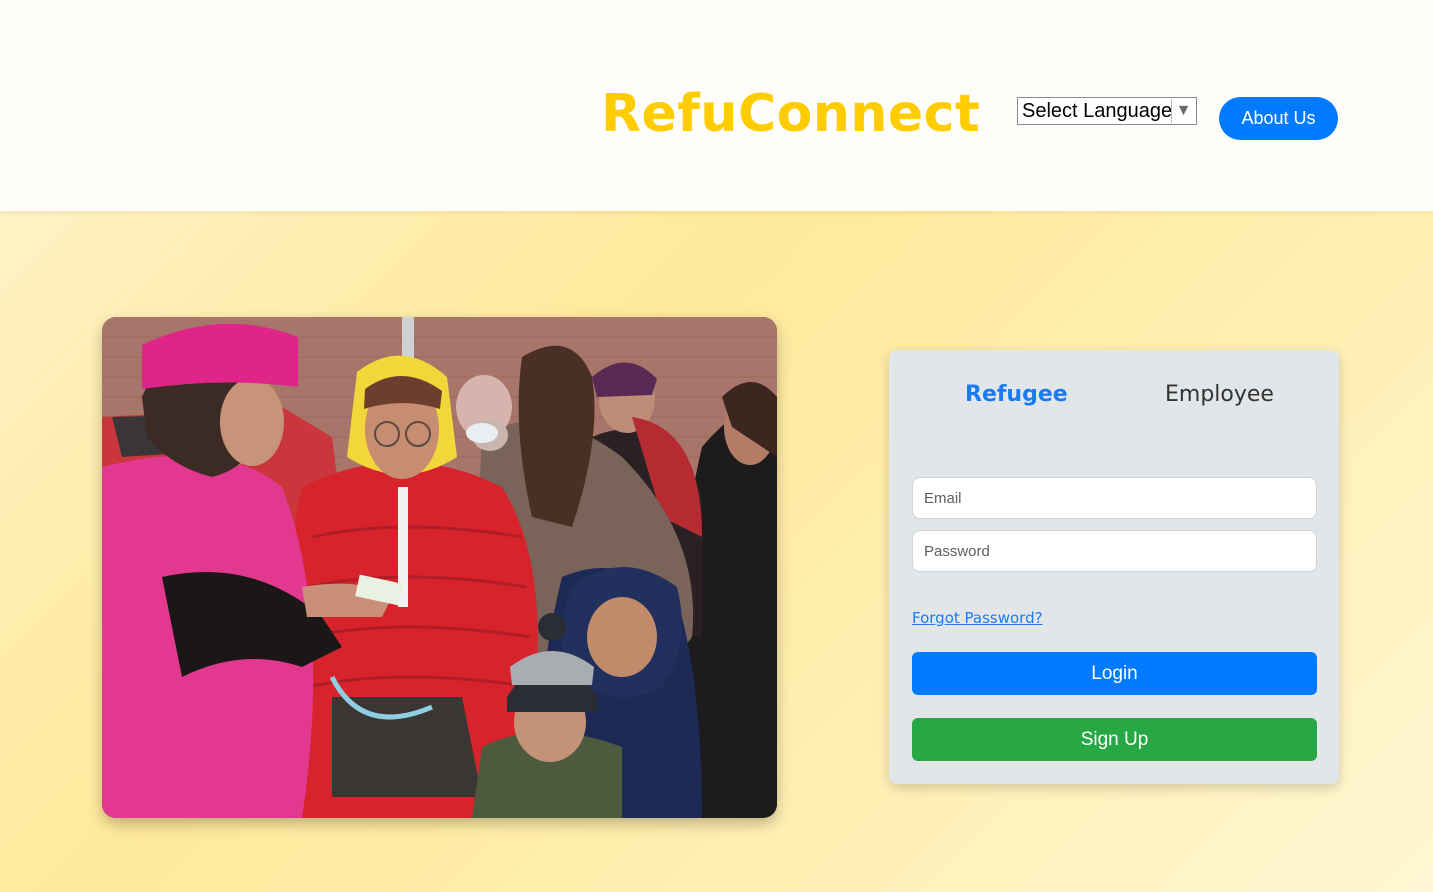 This screenshot has width=1433, height=892. I want to click on forgot-password-link: Forgot Password?, so click(977, 618).